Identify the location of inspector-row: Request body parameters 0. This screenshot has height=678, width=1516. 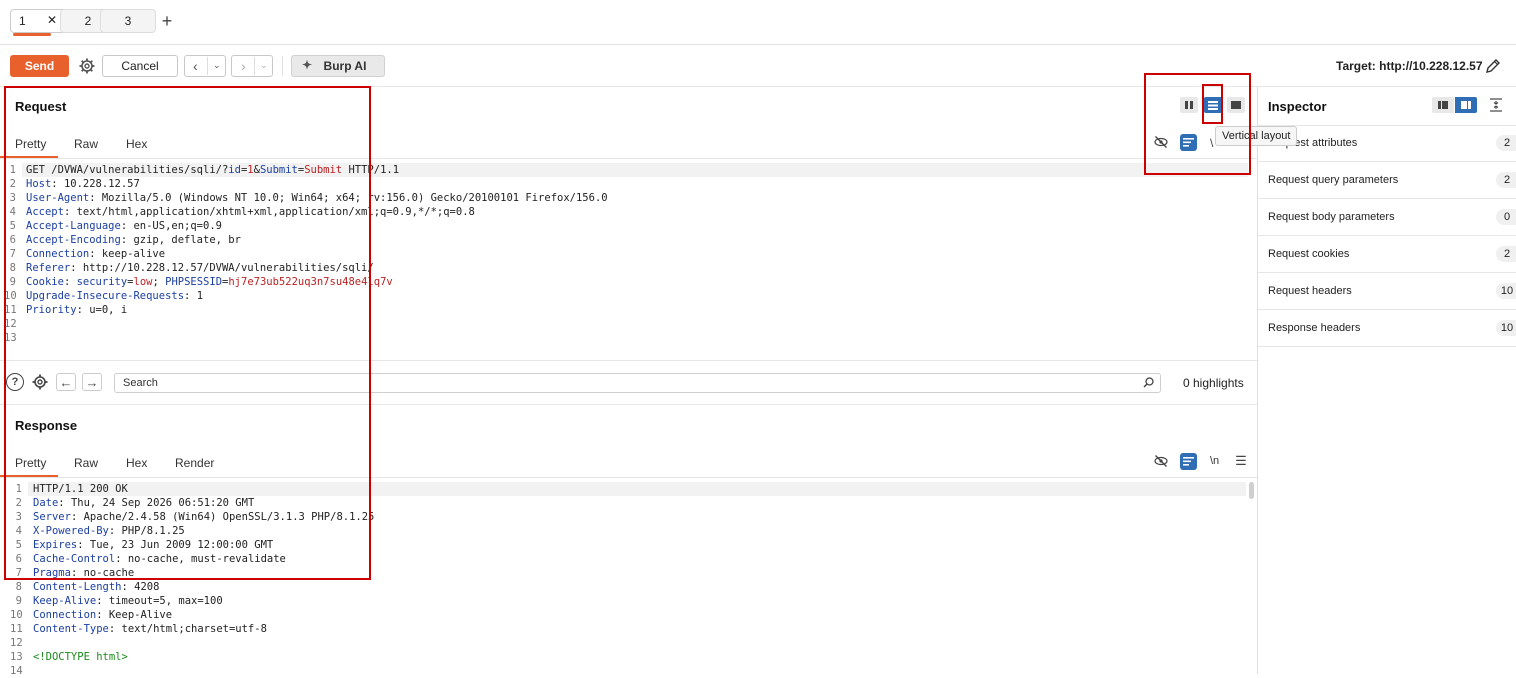
(1387, 218).